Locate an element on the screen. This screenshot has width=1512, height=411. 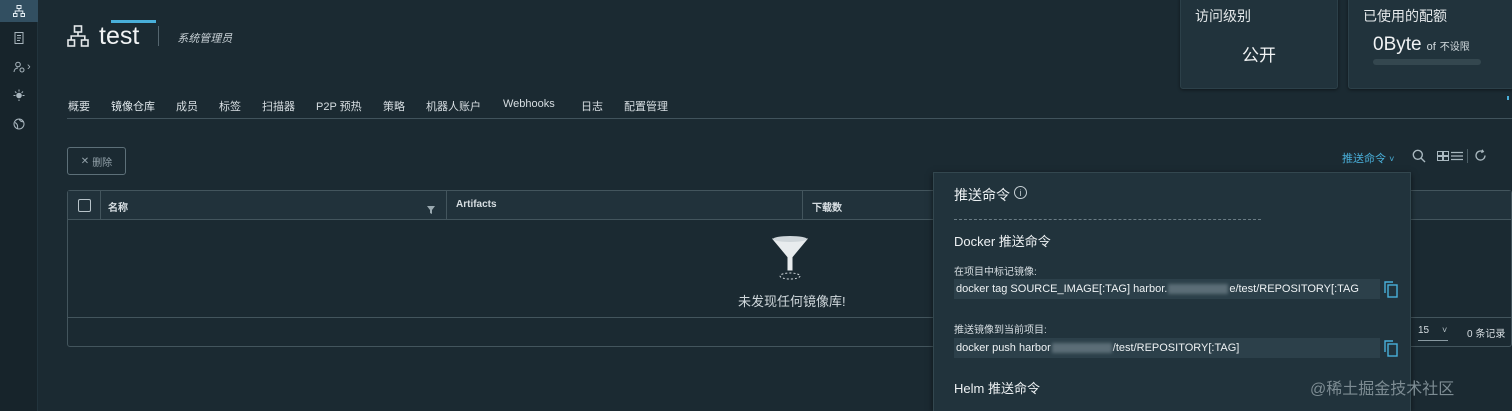
tag-command-prefix: docker tag SOURCE_IMAGE[:TAG] harbor. is located at coordinates (1062, 289).